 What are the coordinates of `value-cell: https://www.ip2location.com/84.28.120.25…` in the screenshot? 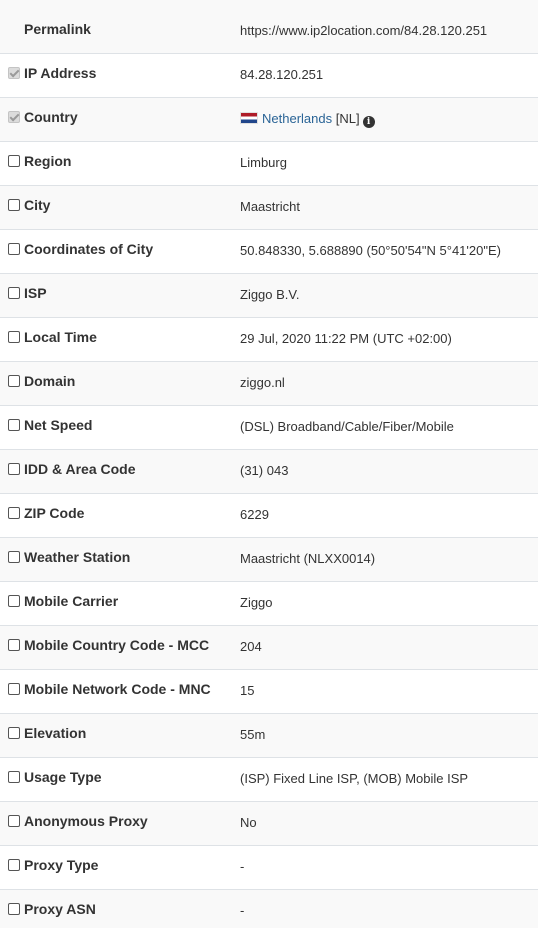 It's located at (385, 27).